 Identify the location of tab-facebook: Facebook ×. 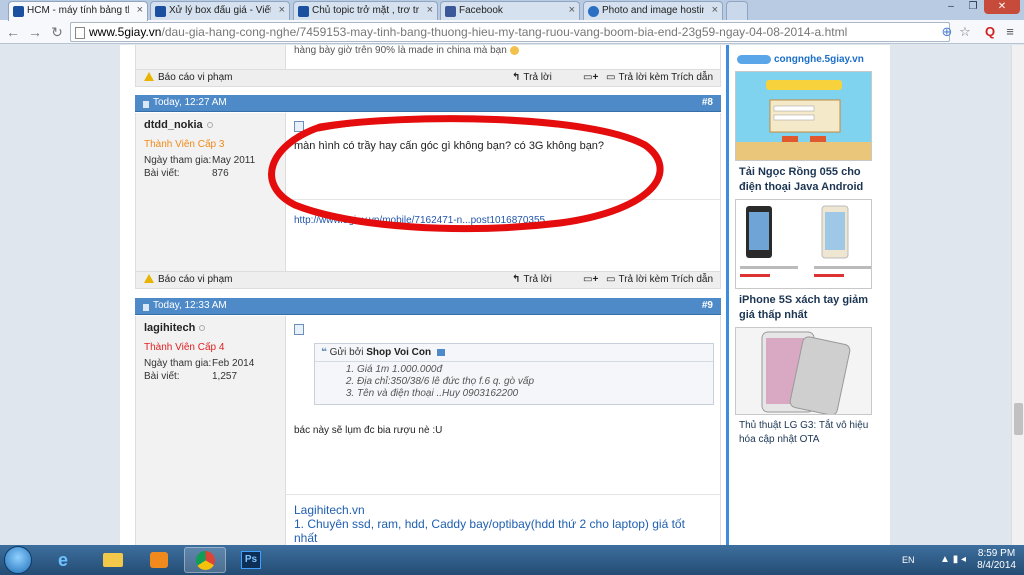
(510, 10).